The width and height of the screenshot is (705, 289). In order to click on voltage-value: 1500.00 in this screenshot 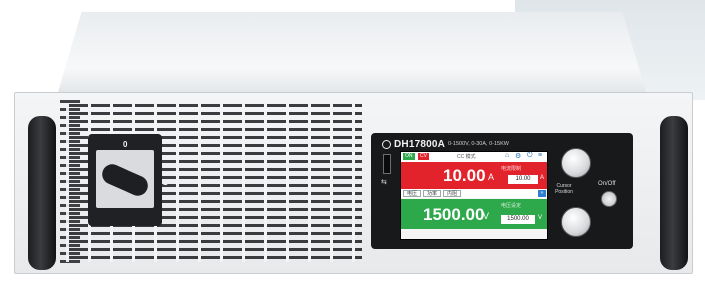, I will do `click(454, 214)`.